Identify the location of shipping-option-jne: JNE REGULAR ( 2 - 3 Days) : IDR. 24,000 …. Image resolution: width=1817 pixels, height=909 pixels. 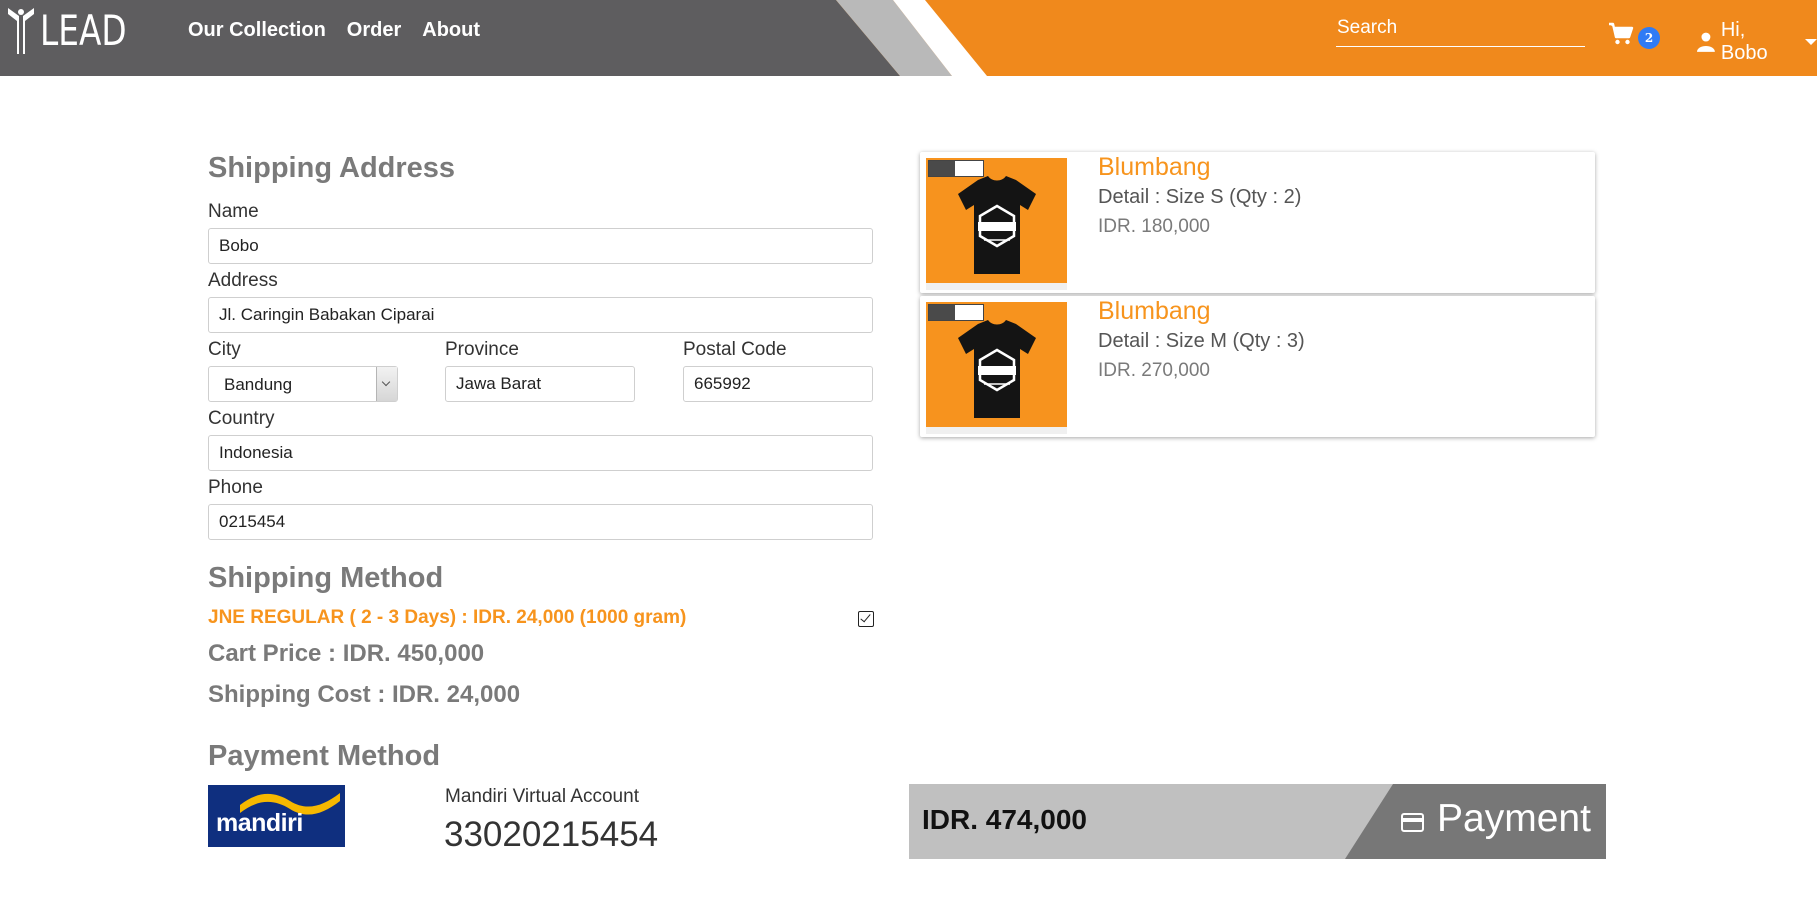
(447, 618).